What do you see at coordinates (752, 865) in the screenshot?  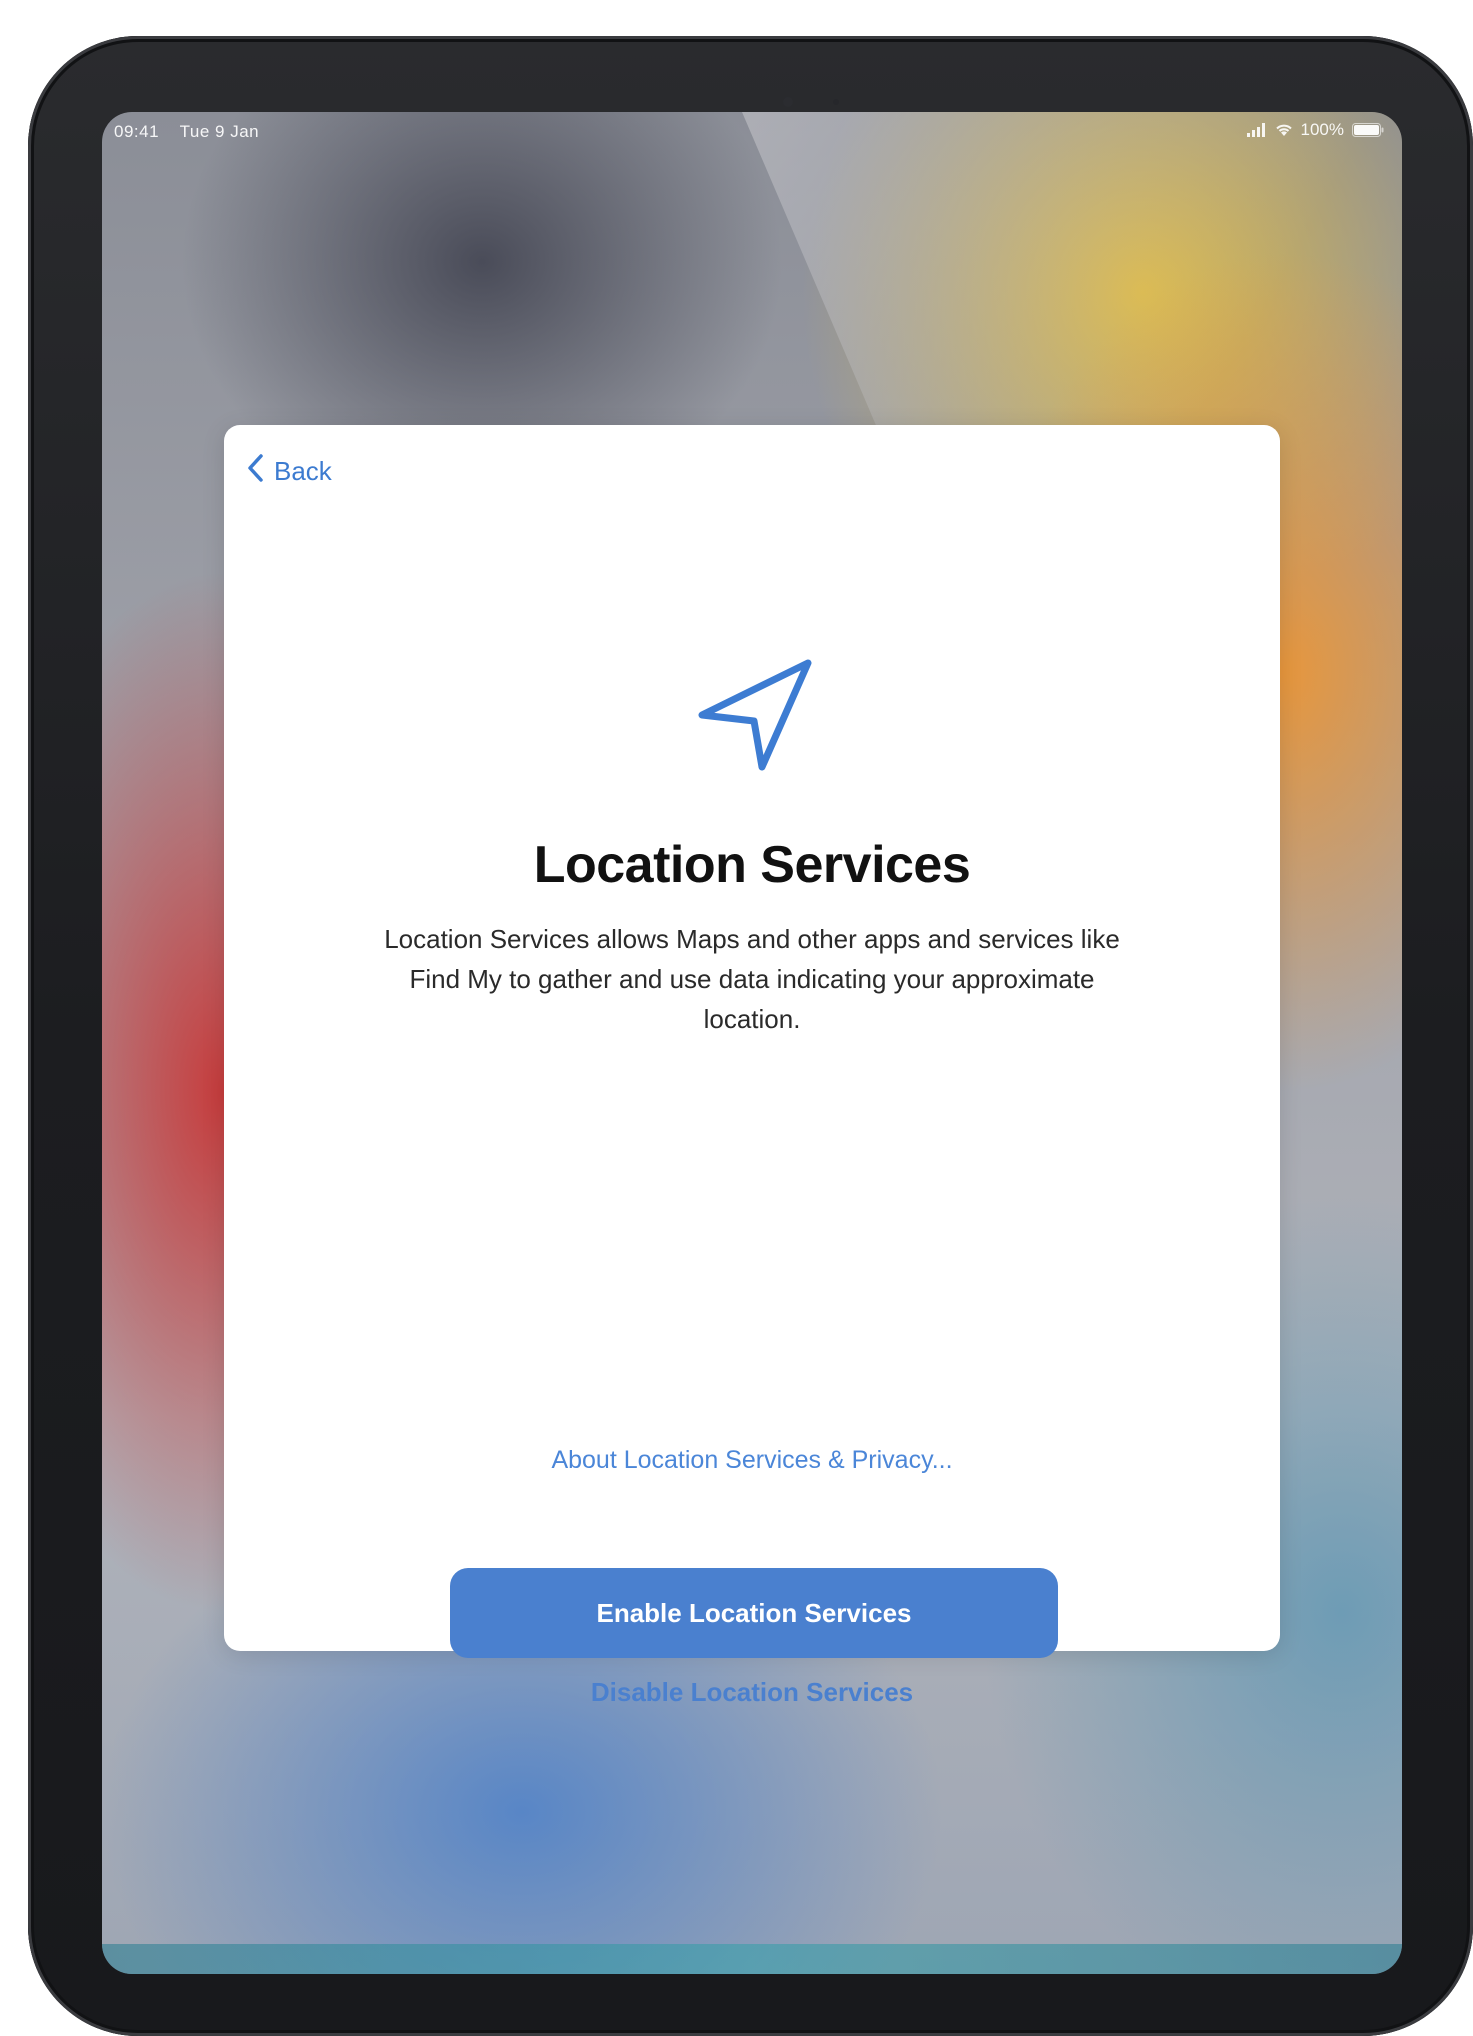 I see `page-title: Location Services` at bounding box center [752, 865].